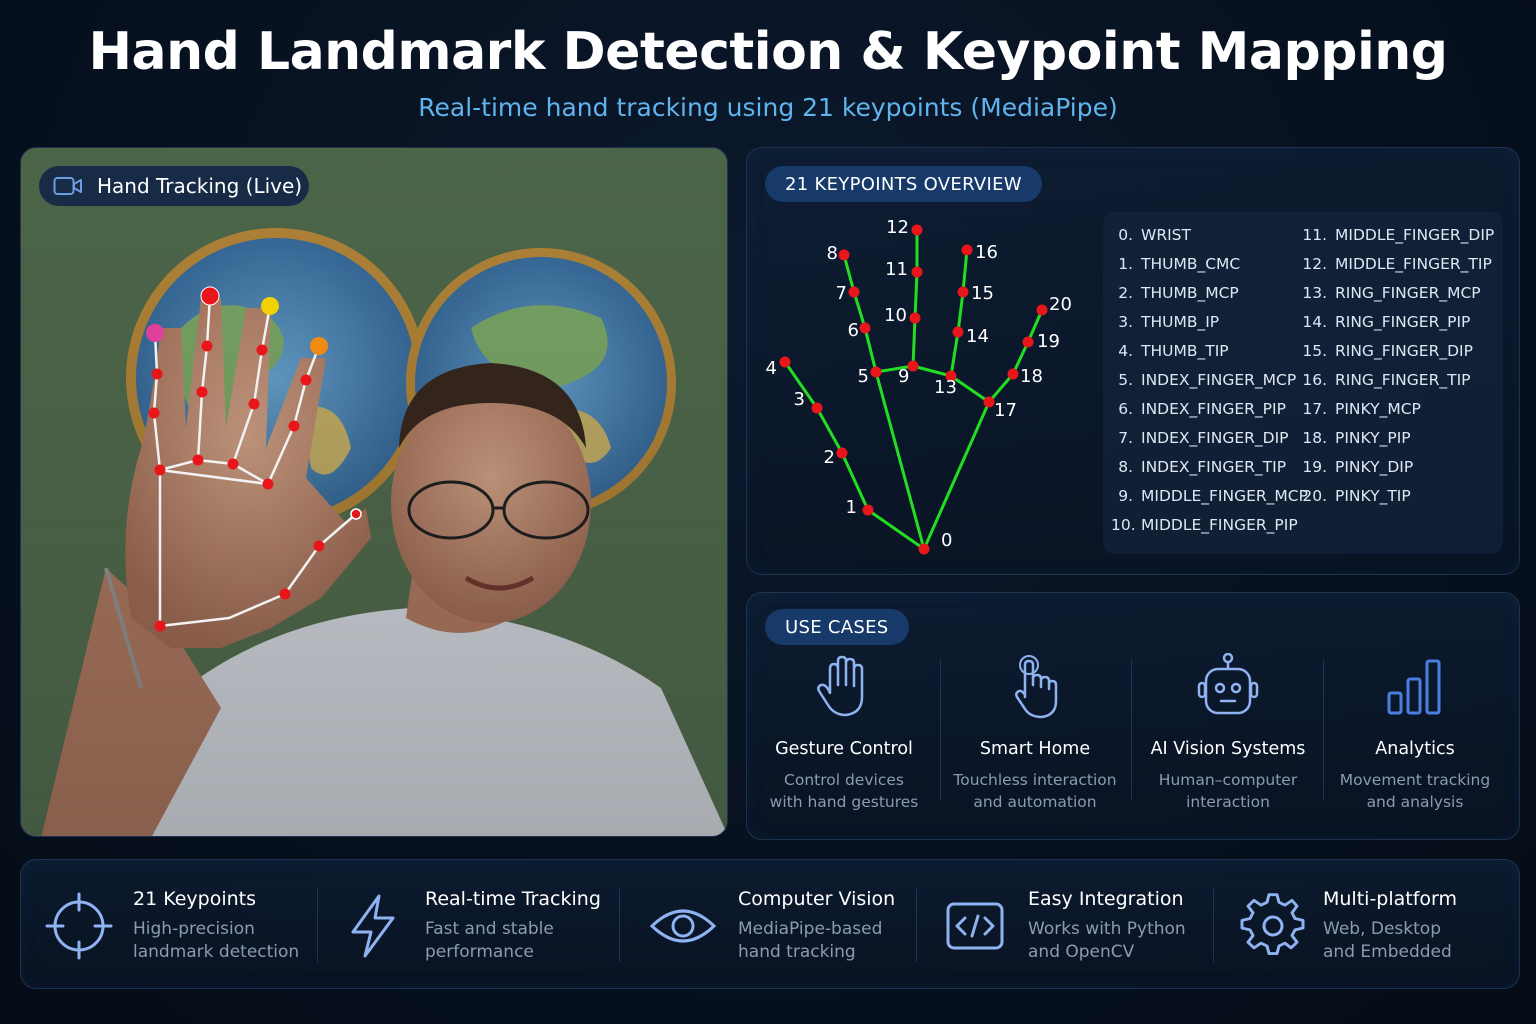 The width and height of the screenshot is (1536, 1024). What do you see at coordinates (1123, 525) in the screenshot?
I see `keypoint-index: 10.` at bounding box center [1123, 525].